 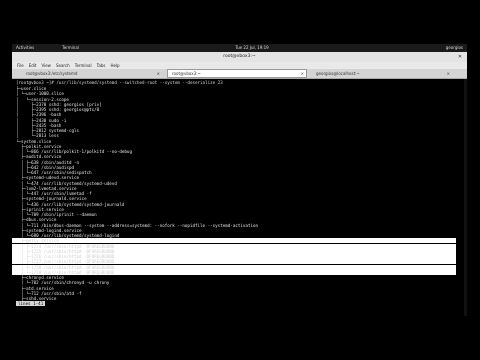 I want to click on clock: Tue 22 Jul, 19:19, so click(x=252, y=48).